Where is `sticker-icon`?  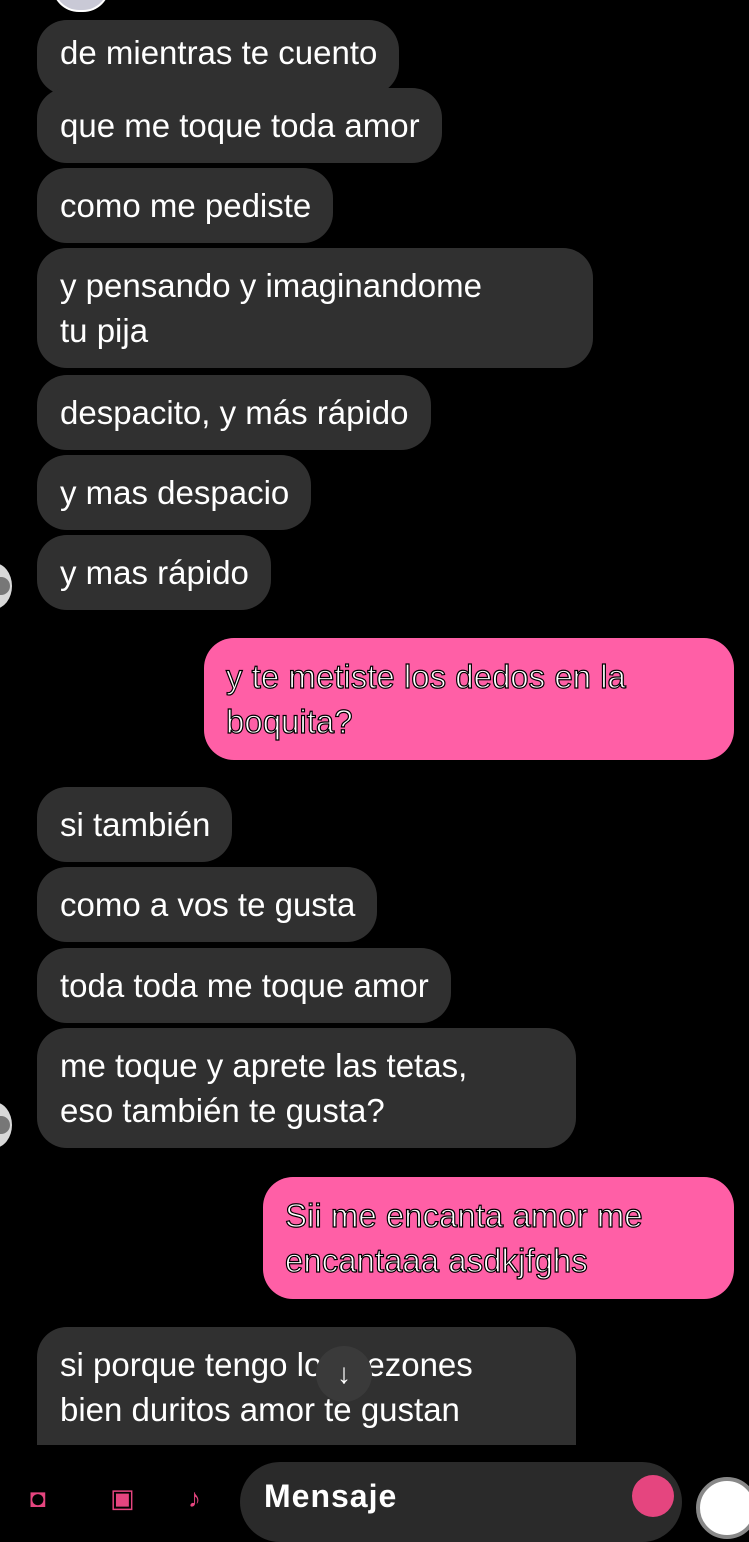 sticker-icon is located at coordinates (653, 1496).